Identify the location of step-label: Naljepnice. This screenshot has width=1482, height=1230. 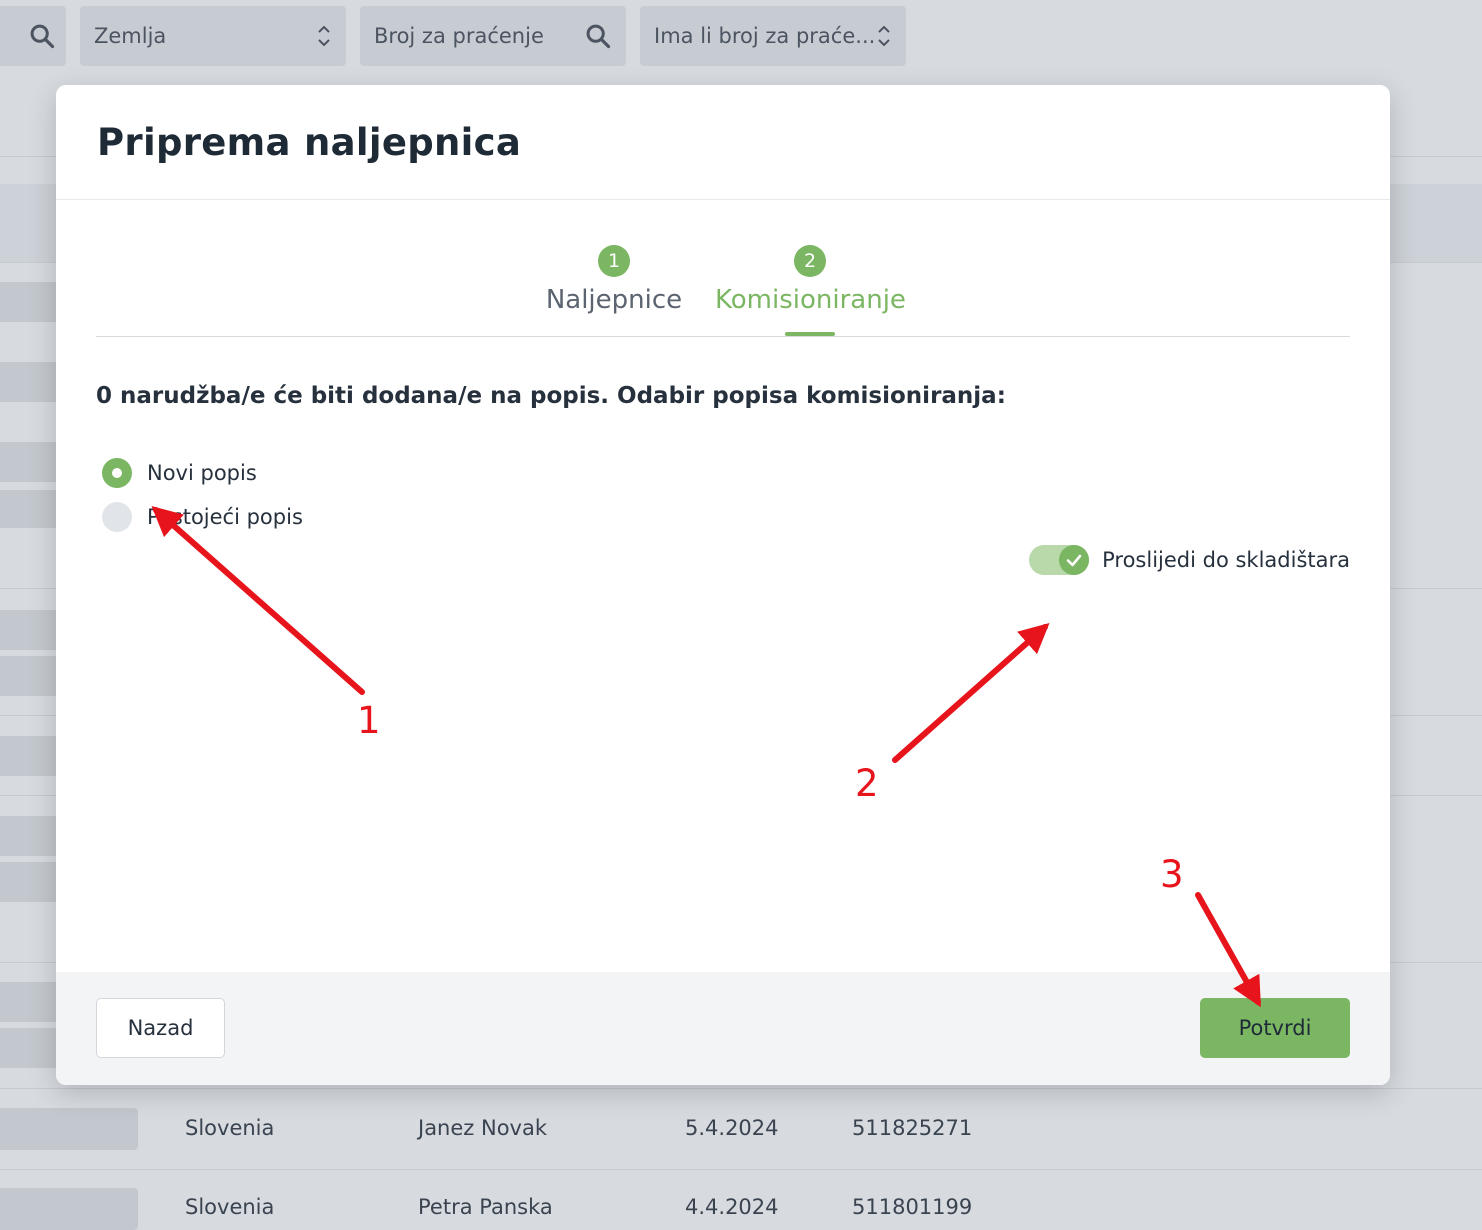
(614, 300).